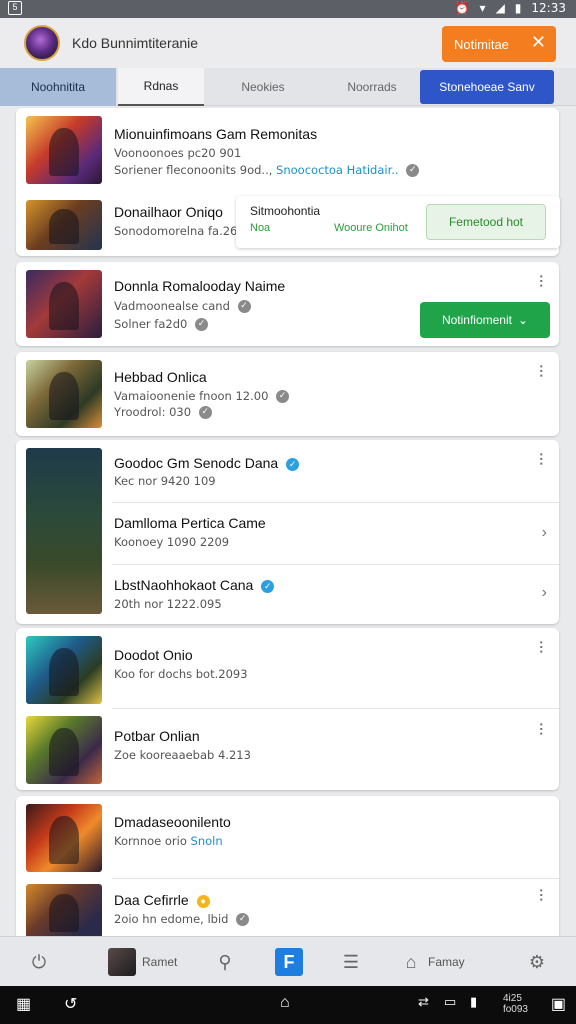  I want to click on game-meta: Solner fa2d0 ✓, so click(161, 324).